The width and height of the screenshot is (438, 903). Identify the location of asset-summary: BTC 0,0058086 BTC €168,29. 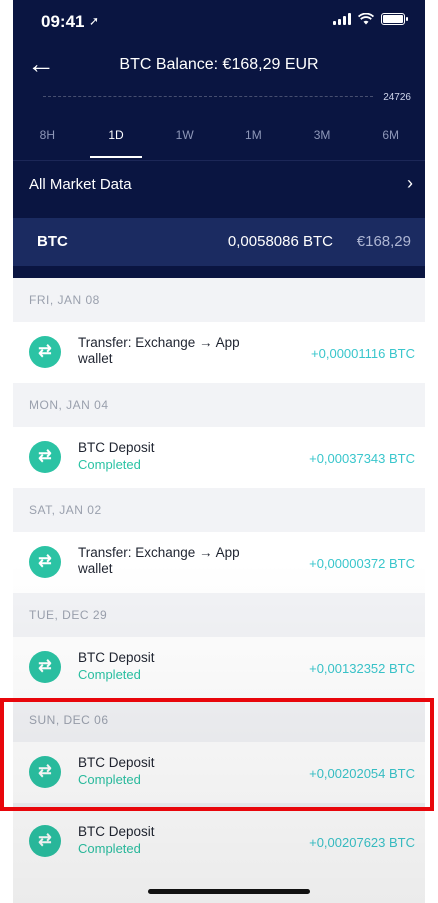
(219, 242).